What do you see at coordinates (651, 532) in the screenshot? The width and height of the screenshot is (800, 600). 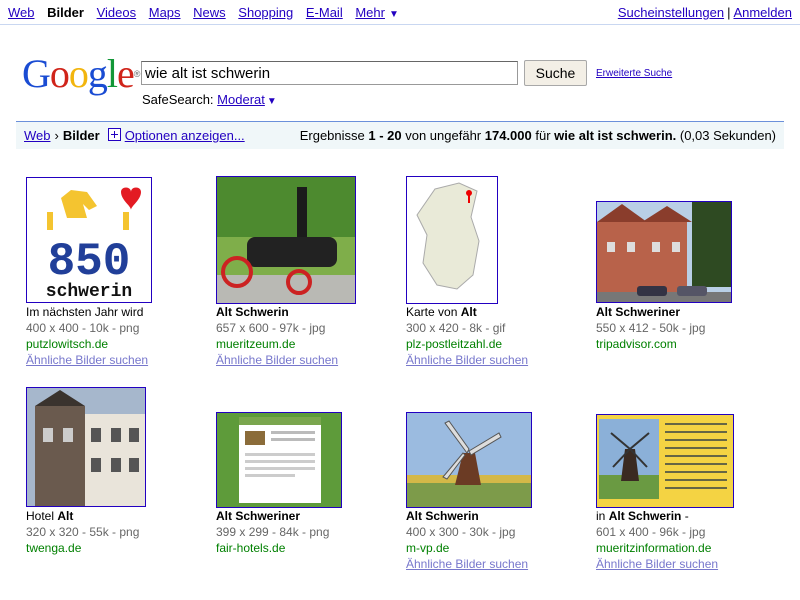 I see `result-dimensions: 601 x 400 - 96k - jpg` at bounding box center [651, 532].